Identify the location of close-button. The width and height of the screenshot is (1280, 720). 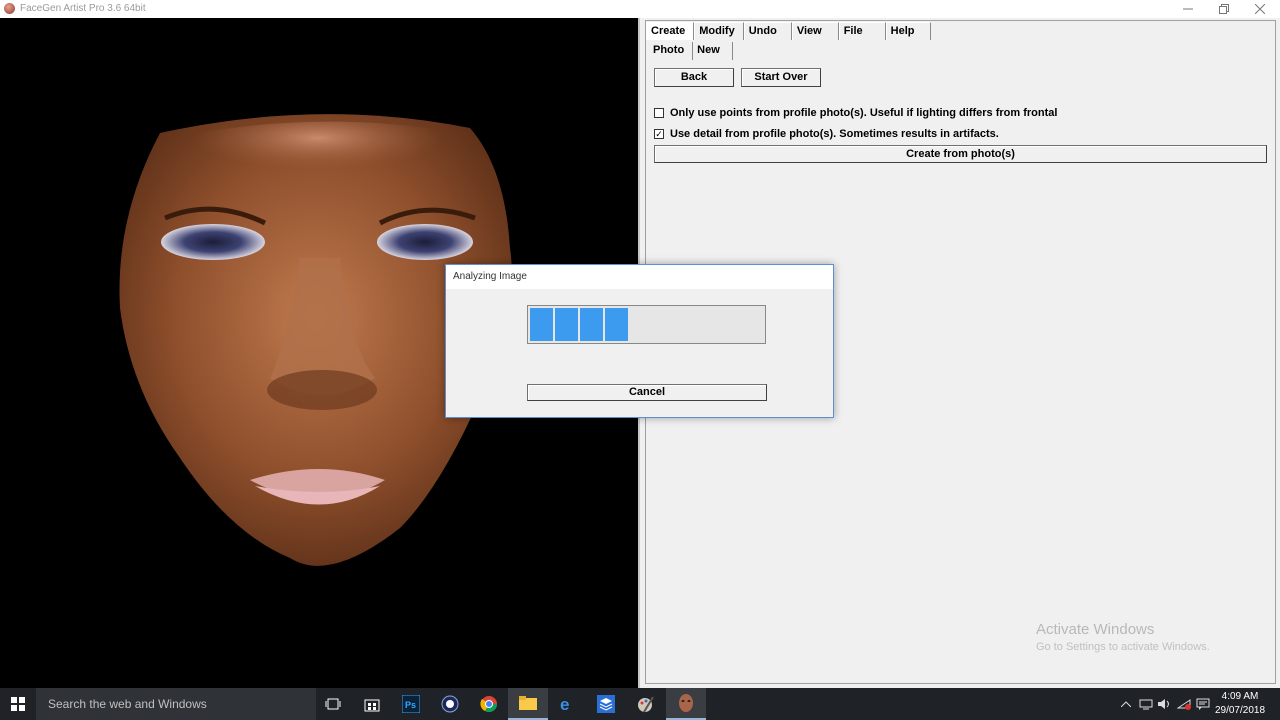
(1260, 9).